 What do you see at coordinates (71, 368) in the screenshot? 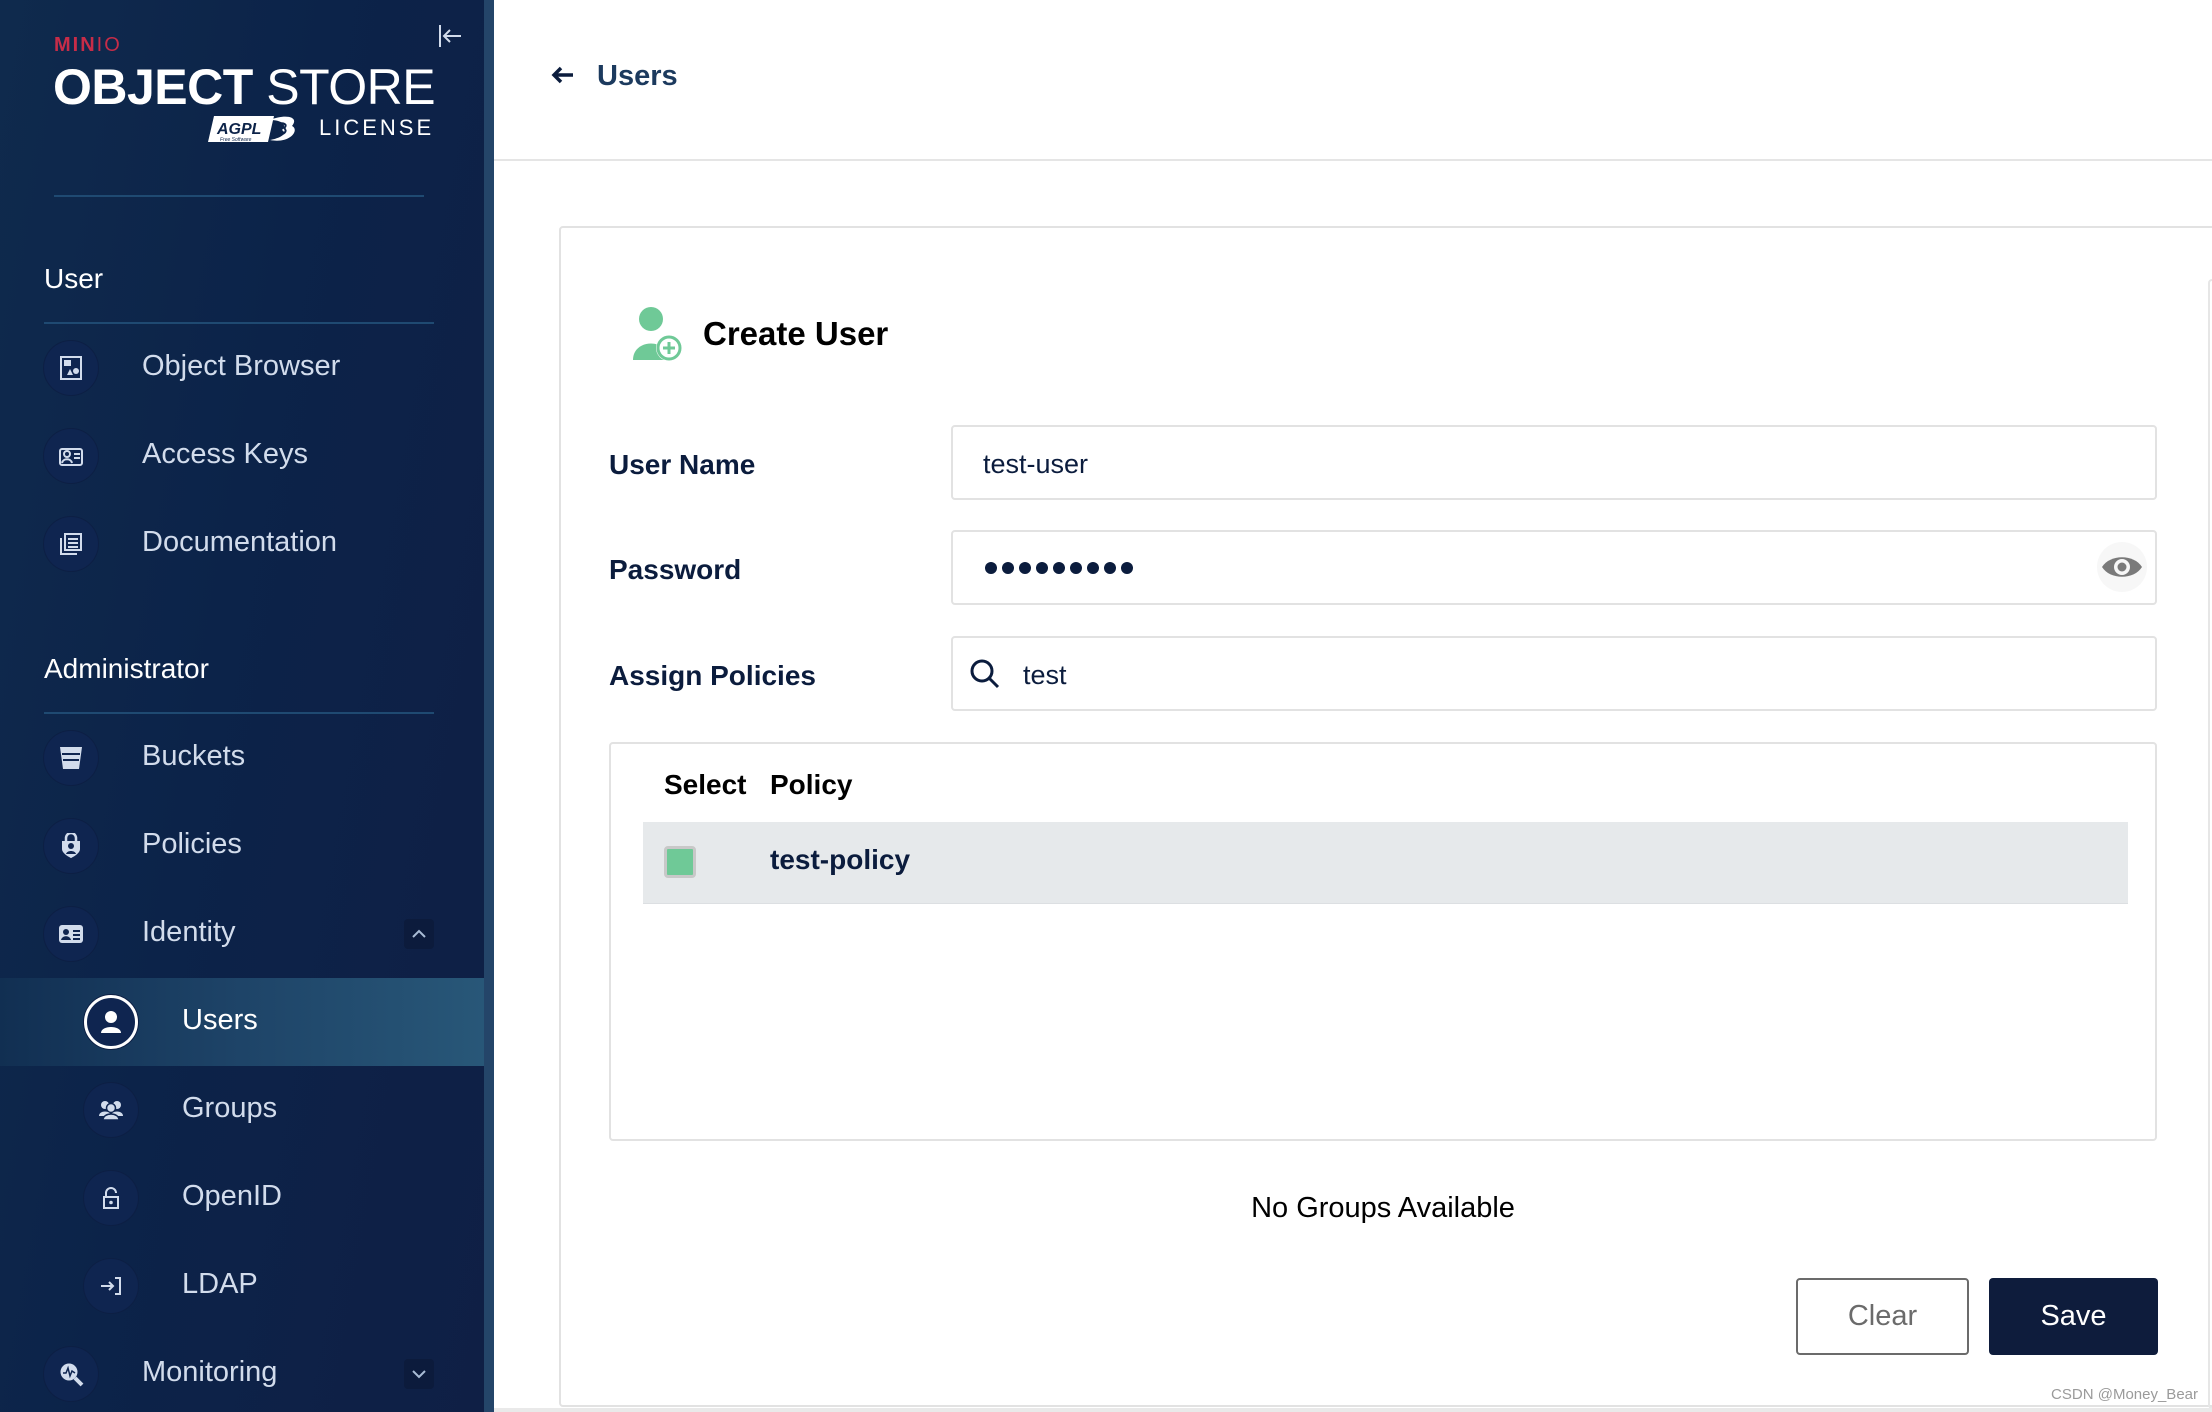
I see `object-browser-icon` at bounding box center [71, 368].